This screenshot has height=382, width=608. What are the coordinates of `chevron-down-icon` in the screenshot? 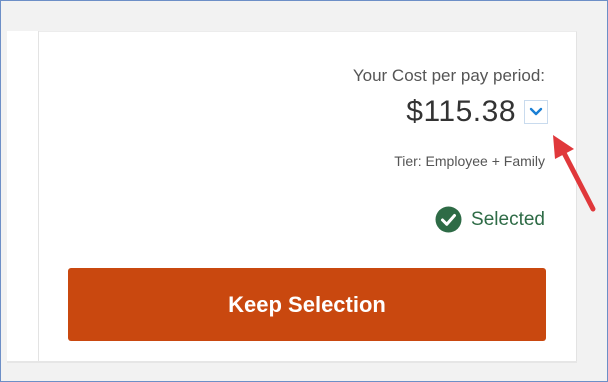 It's located at (536, 111).